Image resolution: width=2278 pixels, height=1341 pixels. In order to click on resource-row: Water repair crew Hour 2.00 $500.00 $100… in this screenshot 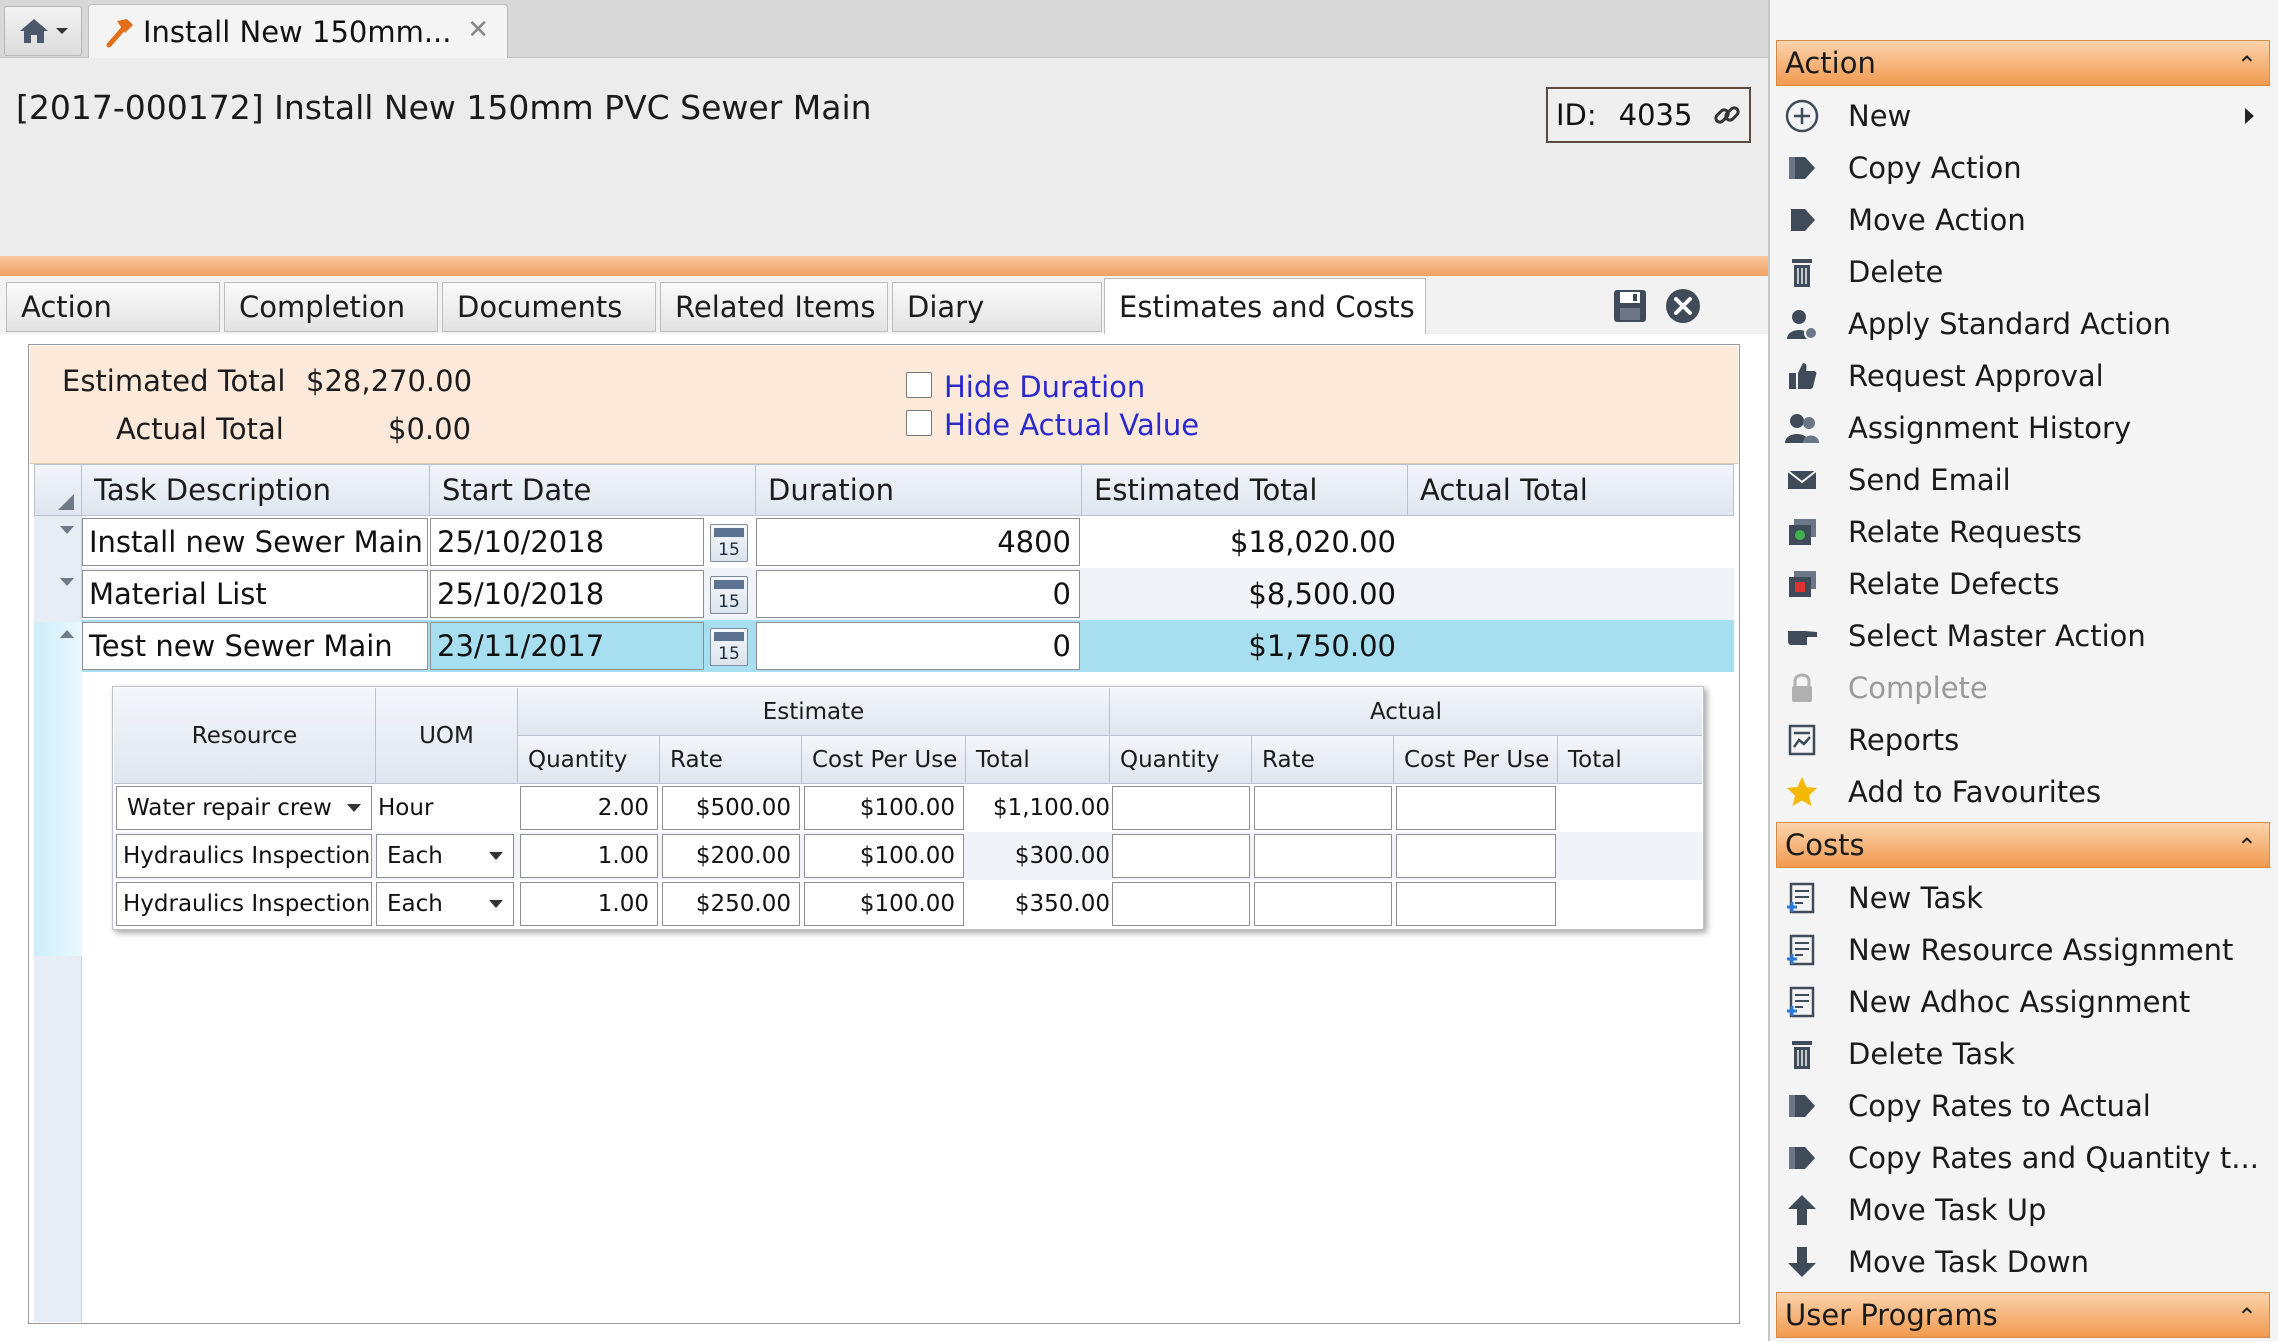, I will do `click(908, 808)`.